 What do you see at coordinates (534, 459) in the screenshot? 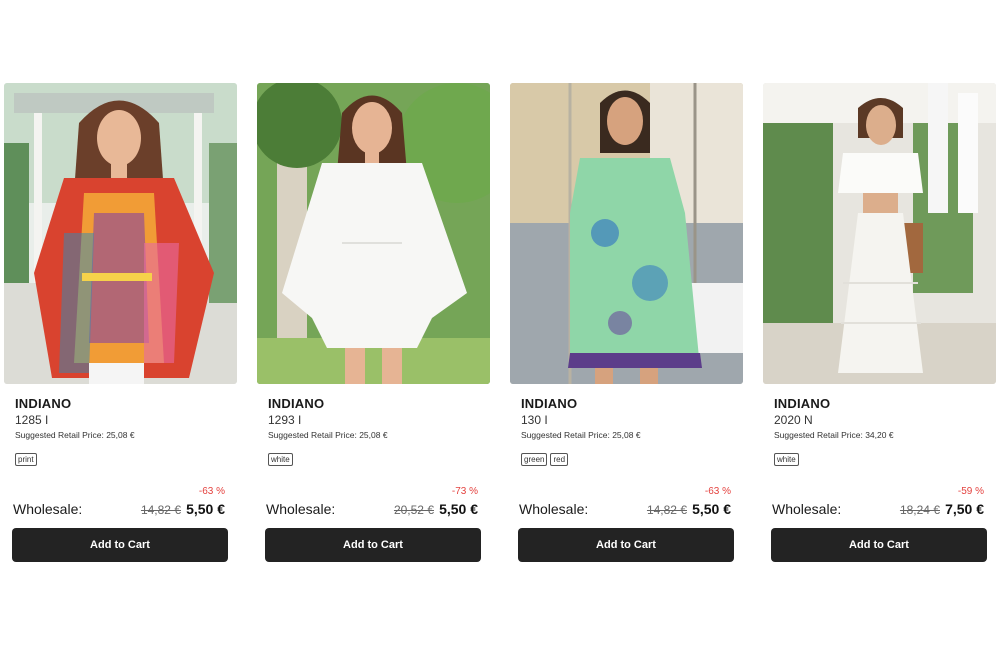
I see `tag-green: green` at bounding box center [534, 459].